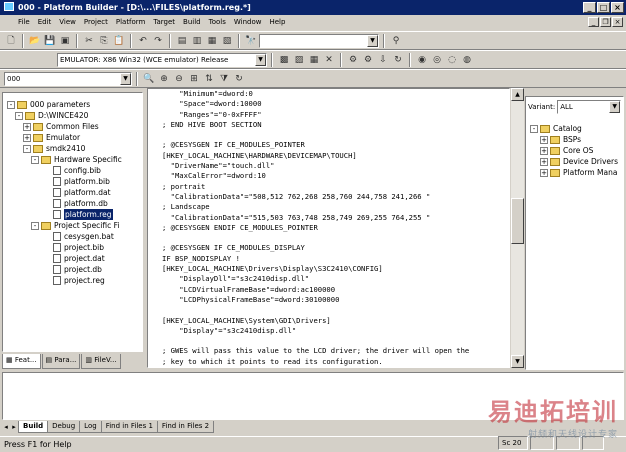  What do you see at coordinates (50, 41) in the screenshot?
I see `save-icon: 💾` at bounding box center [50, 41].